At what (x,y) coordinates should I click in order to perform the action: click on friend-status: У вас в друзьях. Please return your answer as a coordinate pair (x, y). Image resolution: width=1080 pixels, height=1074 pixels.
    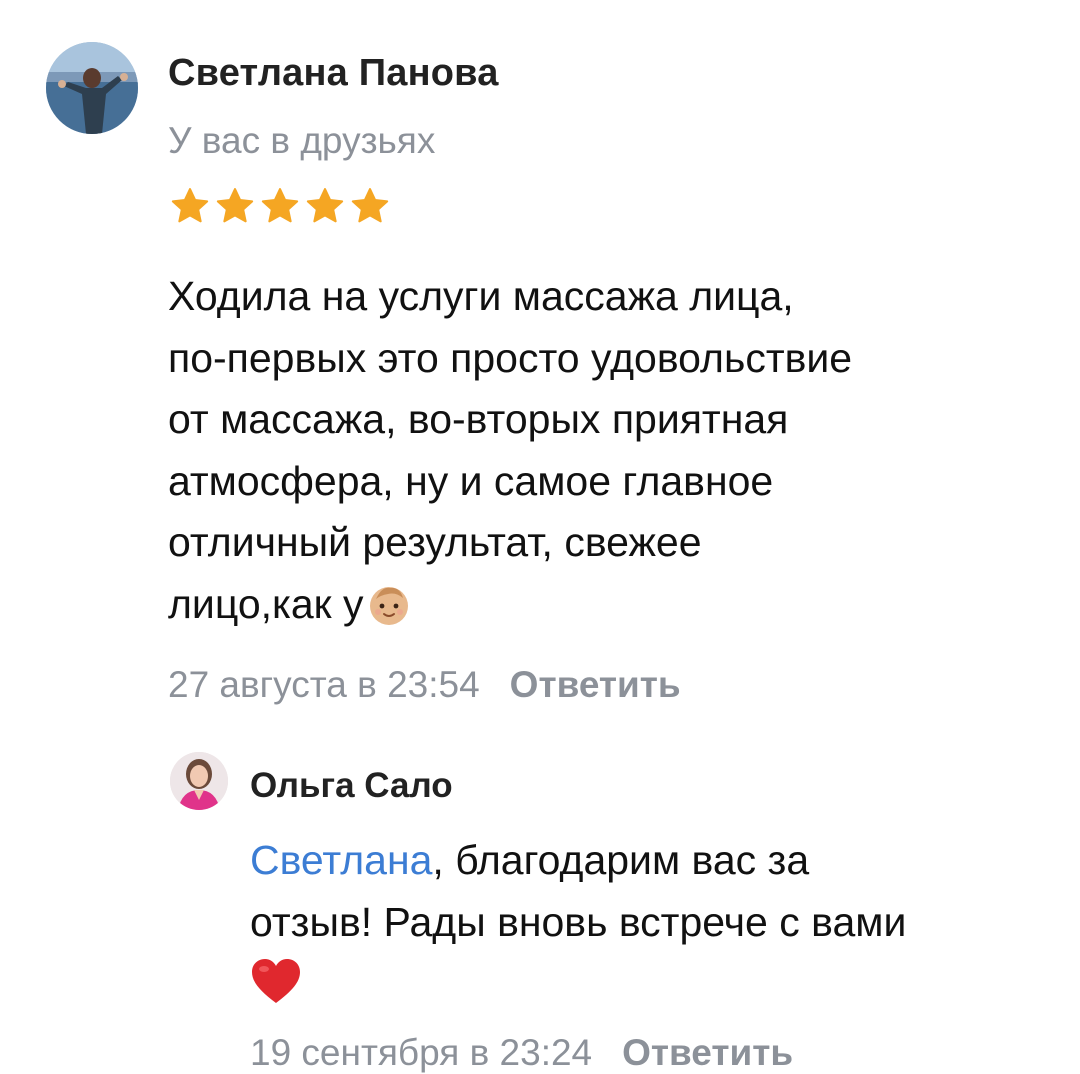
    Looking at the image, I should click on (302, 140).